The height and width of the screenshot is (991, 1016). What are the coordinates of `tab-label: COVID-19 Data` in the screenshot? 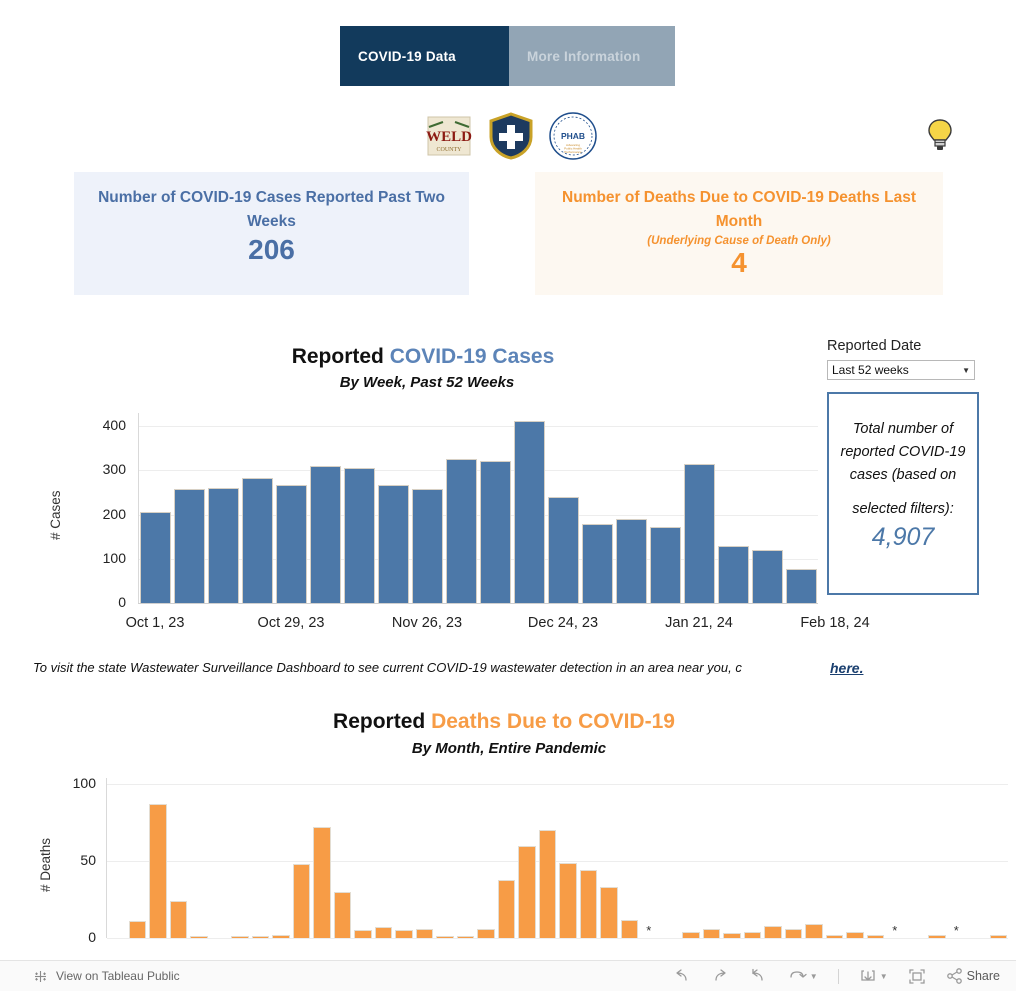 It's located at (407, 56).